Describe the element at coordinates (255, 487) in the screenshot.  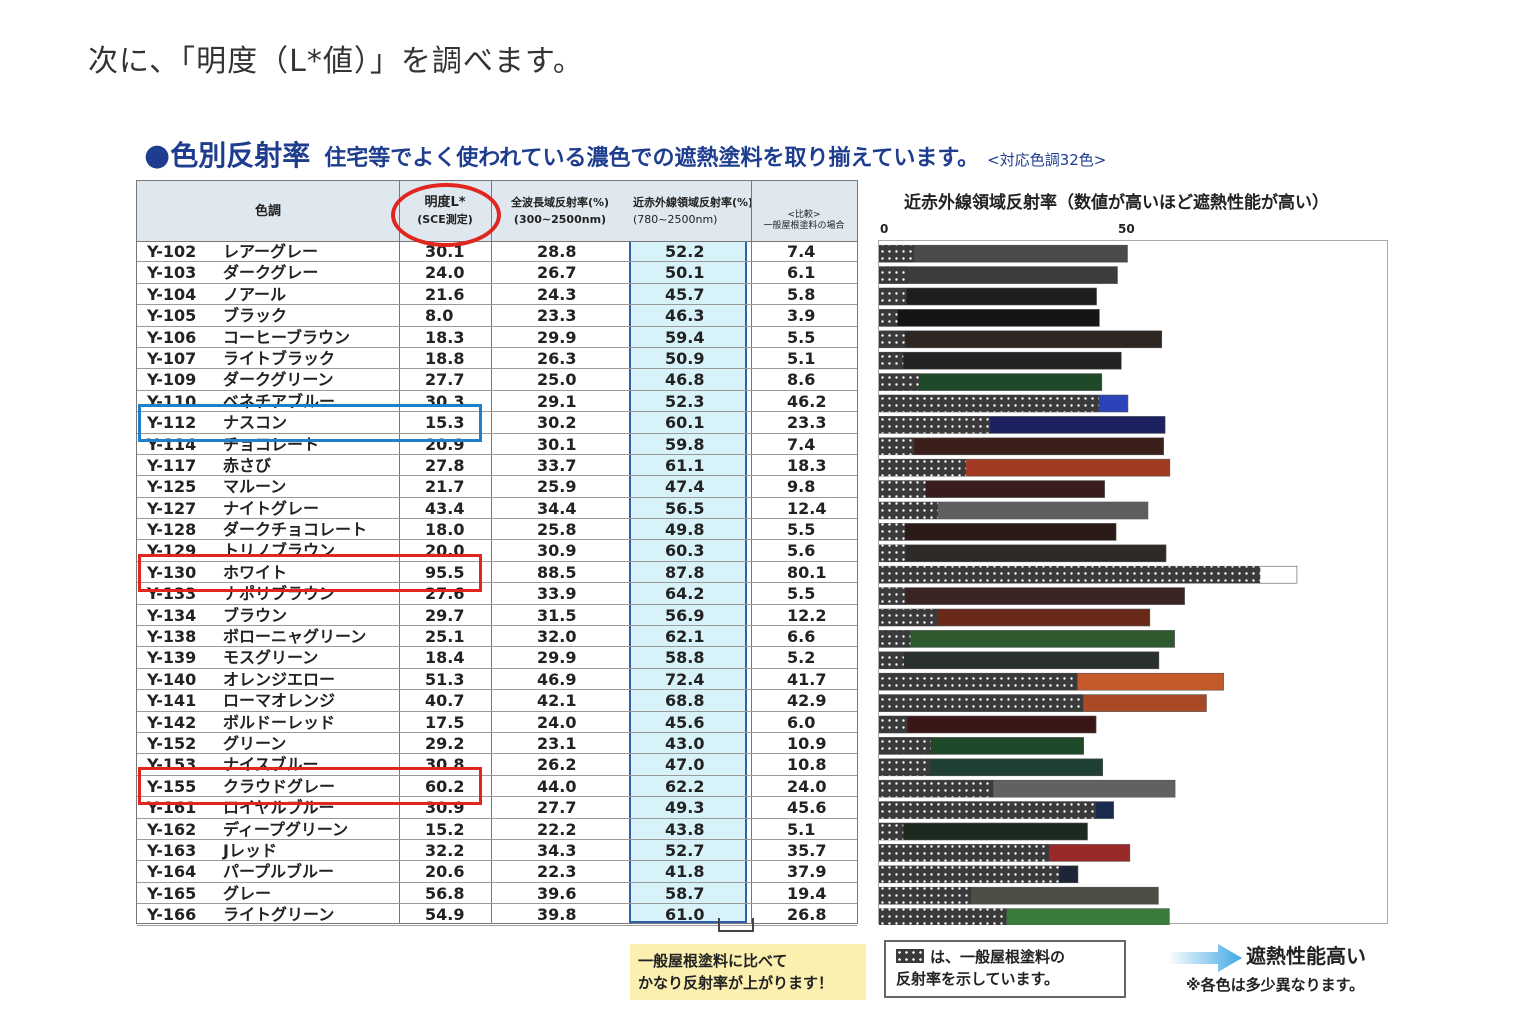
I see `cell-name: マルーン` at that location.